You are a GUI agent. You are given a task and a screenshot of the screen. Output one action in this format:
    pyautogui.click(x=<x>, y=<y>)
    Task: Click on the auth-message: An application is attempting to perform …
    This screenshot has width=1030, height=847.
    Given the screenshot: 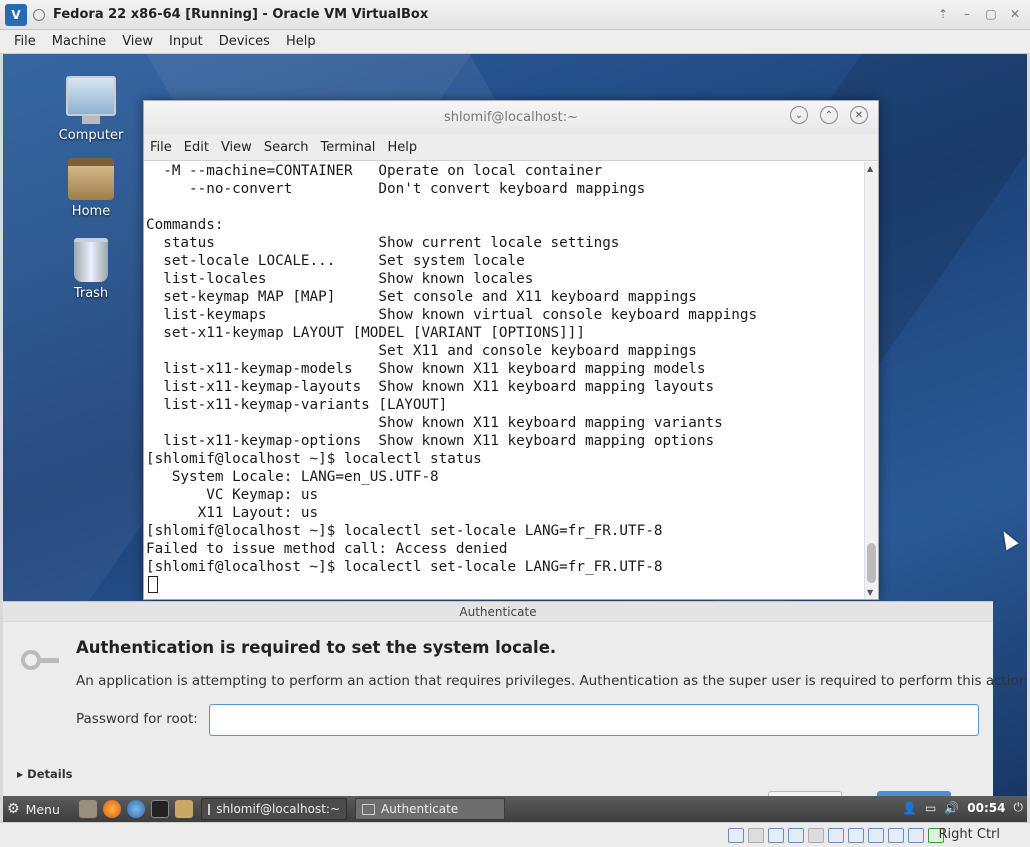 What is the action you would take?
    pyautogui.click(x=551, y=681)
    